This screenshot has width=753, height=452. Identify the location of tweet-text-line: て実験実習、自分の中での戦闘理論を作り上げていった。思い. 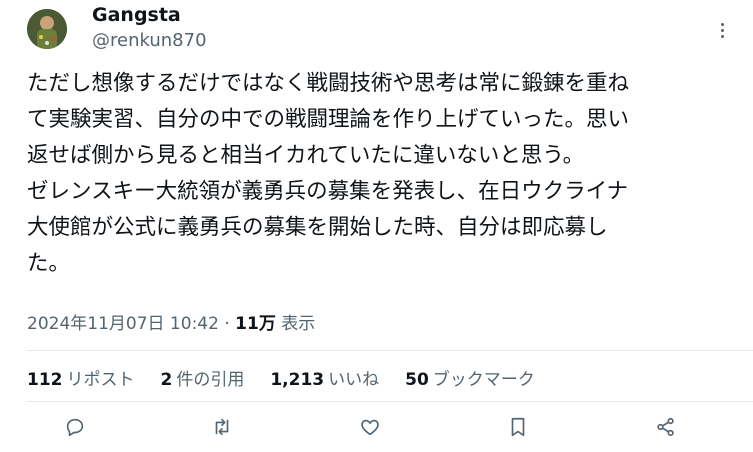
(328, 119).